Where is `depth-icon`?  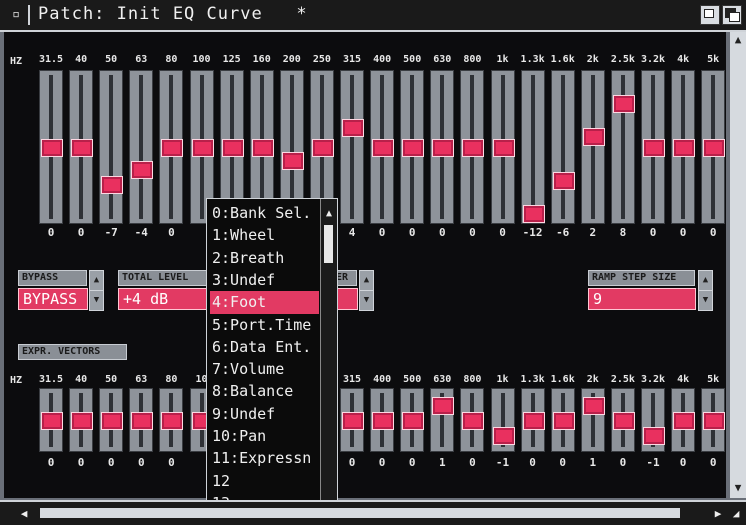
depth-icon is located at coordinates (732, 15).